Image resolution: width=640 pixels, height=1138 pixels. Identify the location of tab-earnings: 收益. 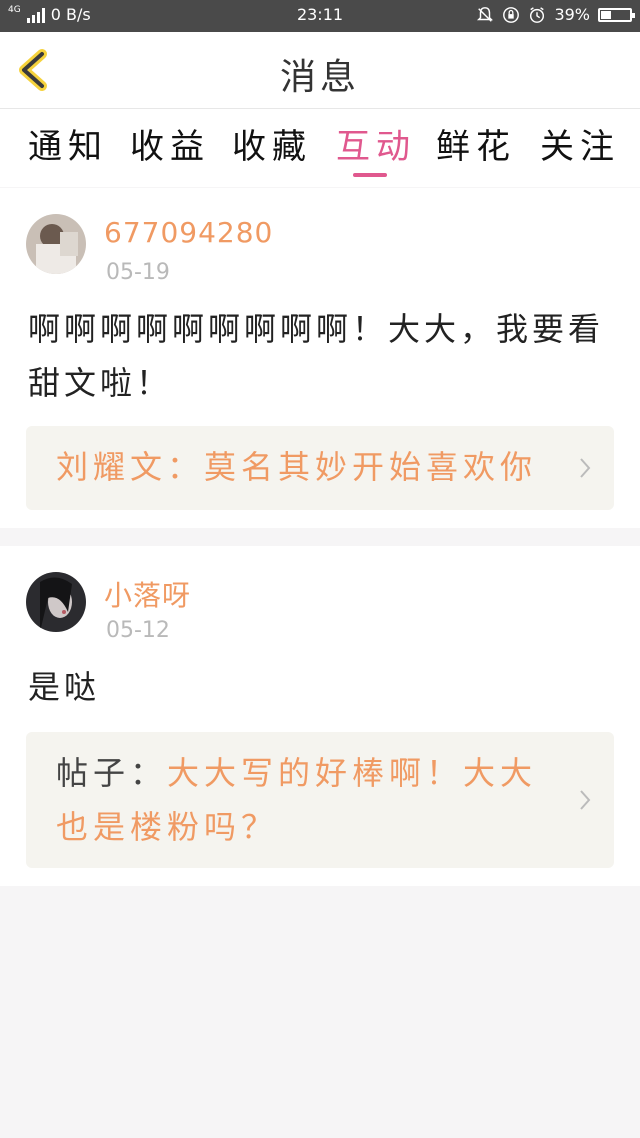
(170, 143).